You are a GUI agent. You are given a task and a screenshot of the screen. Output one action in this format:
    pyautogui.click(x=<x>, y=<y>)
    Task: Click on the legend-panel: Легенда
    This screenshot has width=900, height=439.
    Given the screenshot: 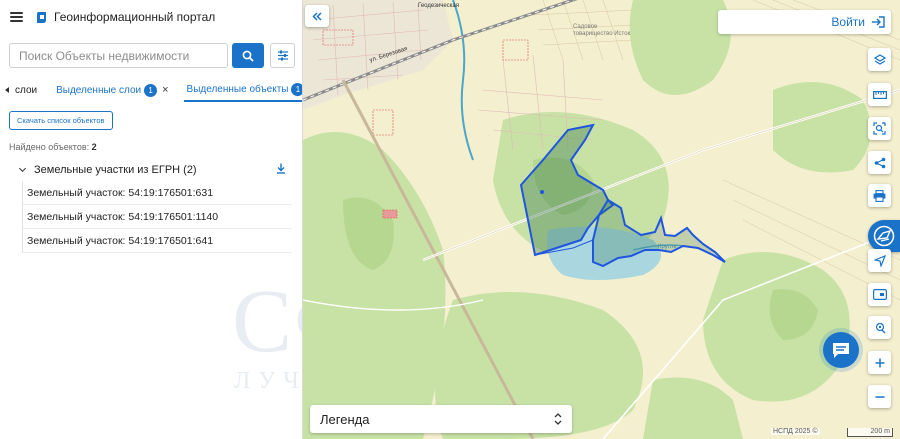 What is the action you would take?
    pyautogui.click(x=441, y=419)
    